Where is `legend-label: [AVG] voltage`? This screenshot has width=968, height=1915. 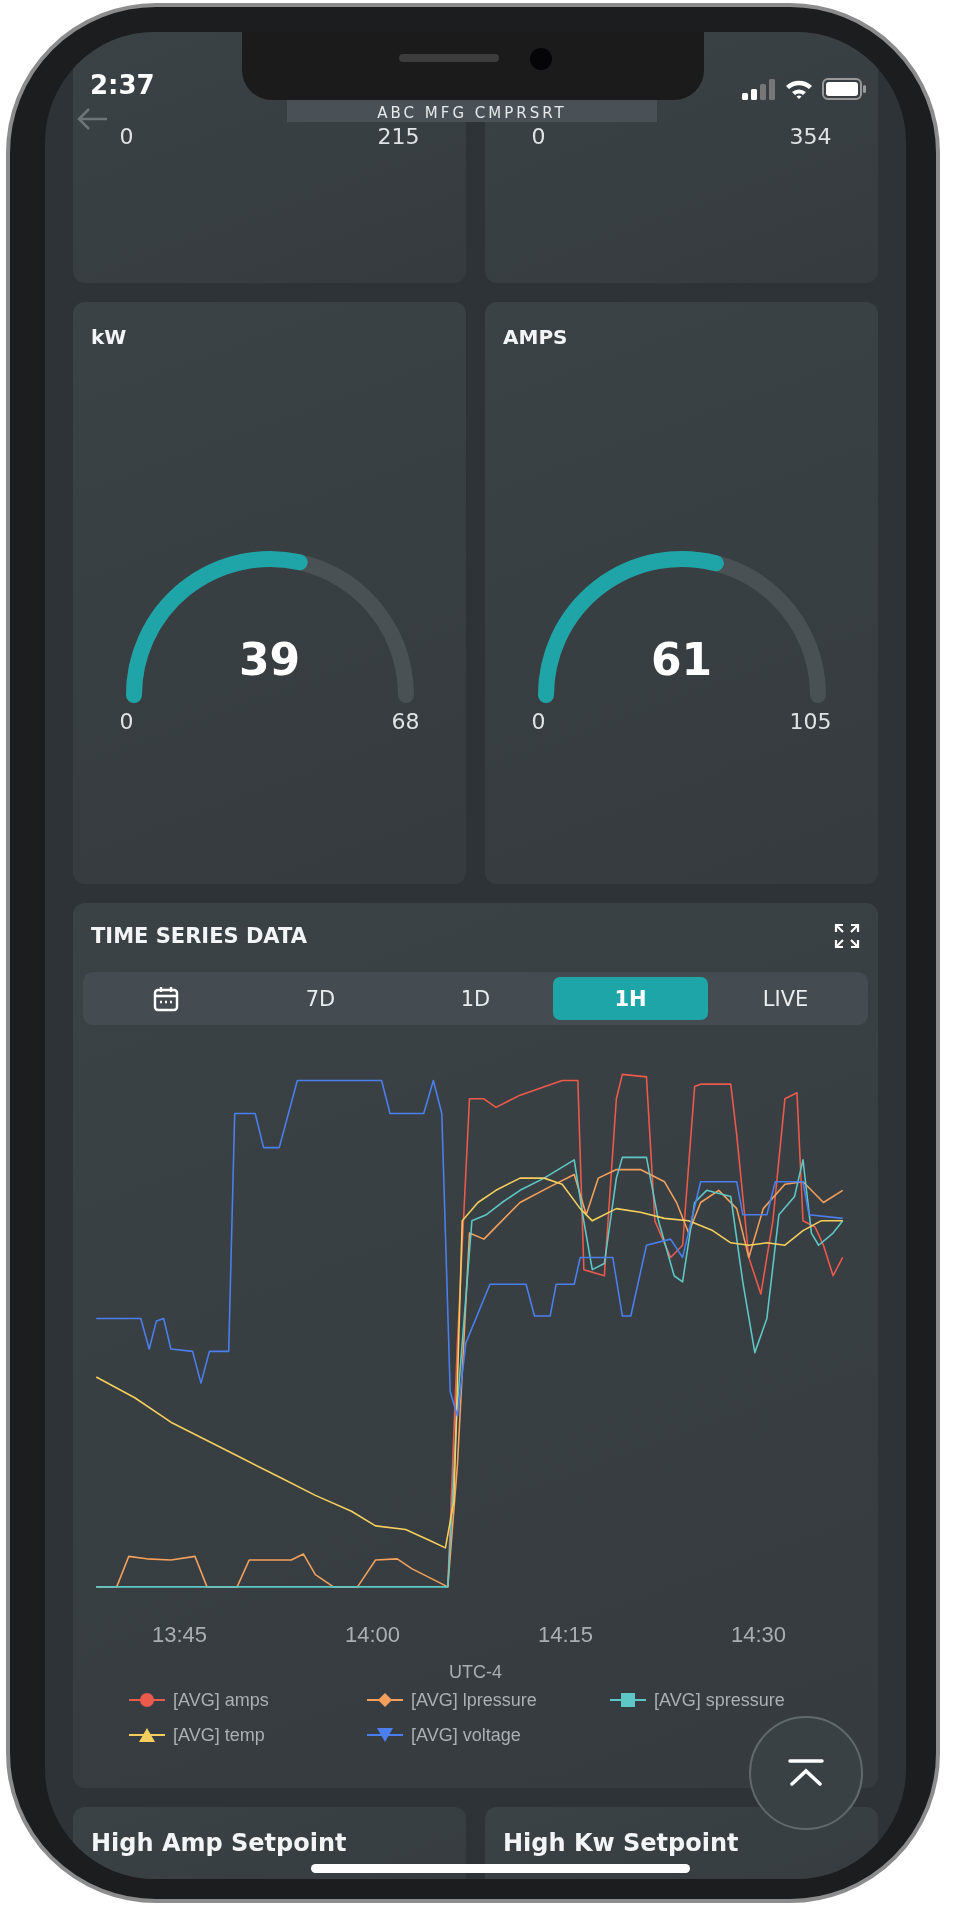 legend-label: [AVG] voltage is located at coordinates (466, 1735).